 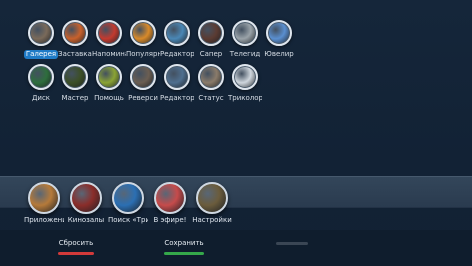 I want to click on app-label: Галерея, so click(x=41, y=54).